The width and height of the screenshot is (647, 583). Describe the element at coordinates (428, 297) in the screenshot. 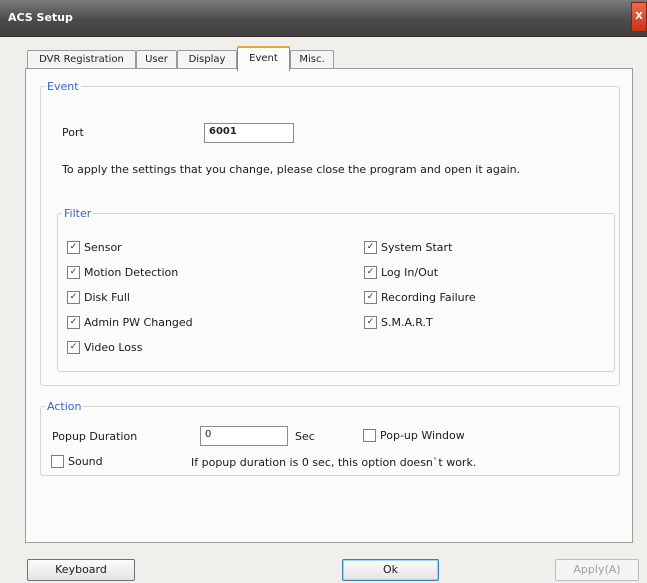

I see `recording-failure-label: Recording Failure` at that location.